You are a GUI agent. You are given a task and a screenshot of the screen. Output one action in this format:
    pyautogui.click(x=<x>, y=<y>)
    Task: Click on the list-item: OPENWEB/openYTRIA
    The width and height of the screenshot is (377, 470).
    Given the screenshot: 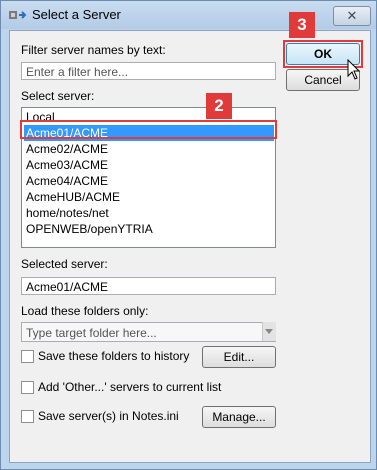 What is the action you would take?
    pyautogui.click(x=149, y=229)
    